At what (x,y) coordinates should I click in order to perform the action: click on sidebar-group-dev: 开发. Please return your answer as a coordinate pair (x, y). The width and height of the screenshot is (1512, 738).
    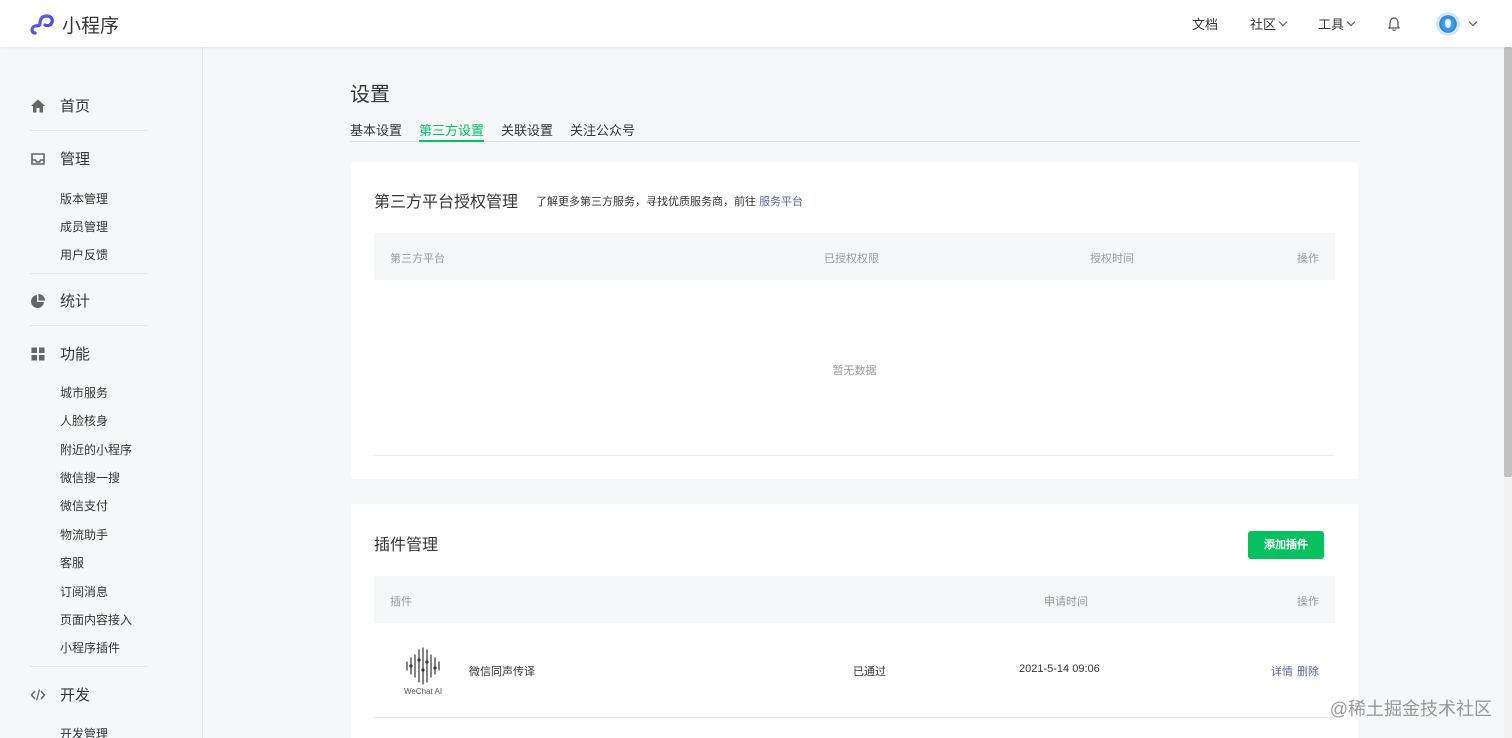
    Looking at the image, I should click on (60, 694).